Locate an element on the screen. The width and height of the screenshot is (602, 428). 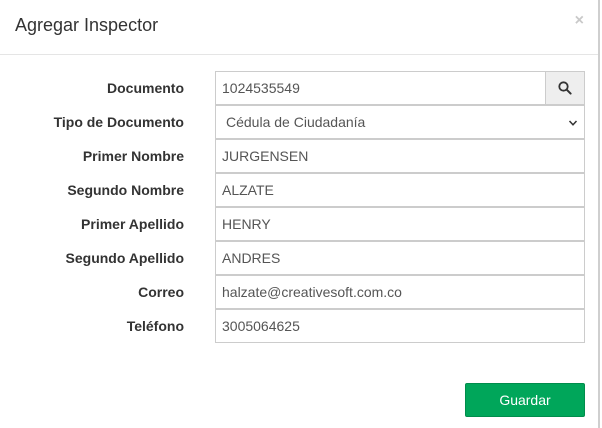
documento-label: Documento is located at coordinates (145, 88).